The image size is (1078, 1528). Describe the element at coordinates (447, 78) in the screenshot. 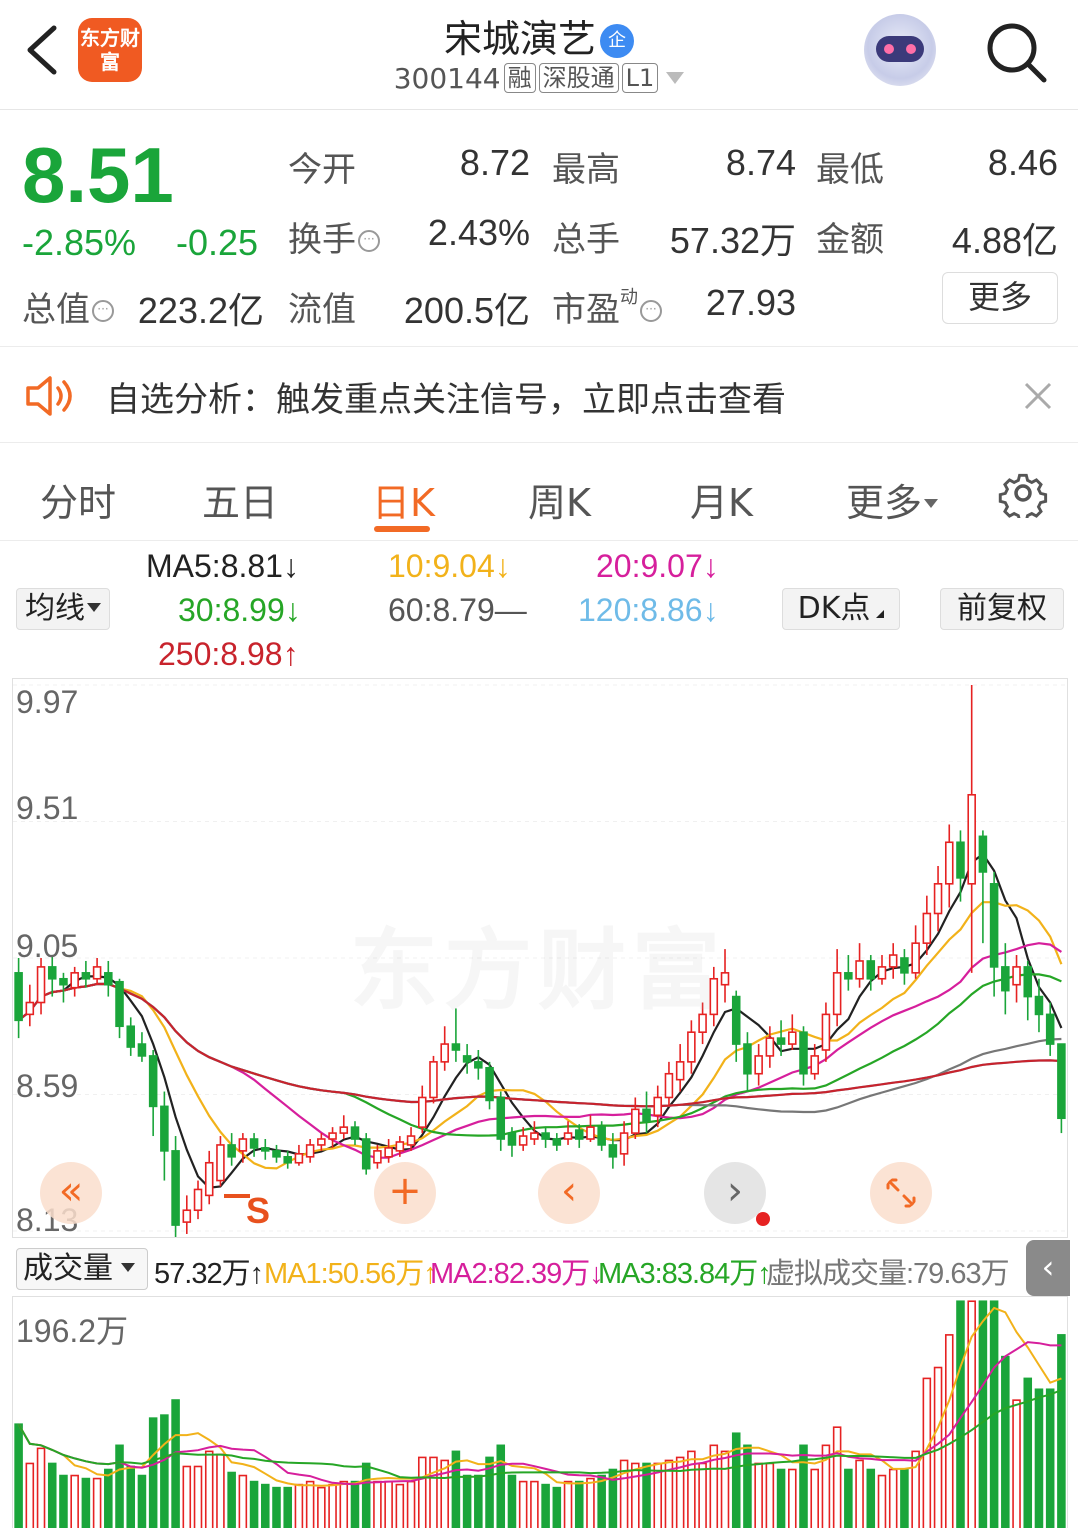

I see `stock-code: 300144` at that location.